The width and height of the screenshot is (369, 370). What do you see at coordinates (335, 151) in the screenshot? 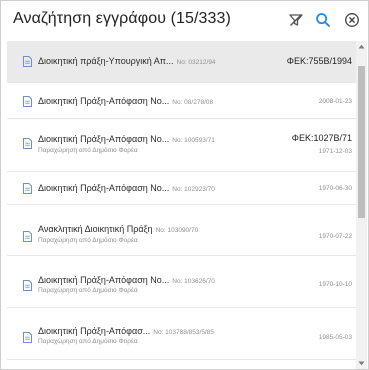
I see `document-date: 1971-12-03` at bounding box center [335, 151].